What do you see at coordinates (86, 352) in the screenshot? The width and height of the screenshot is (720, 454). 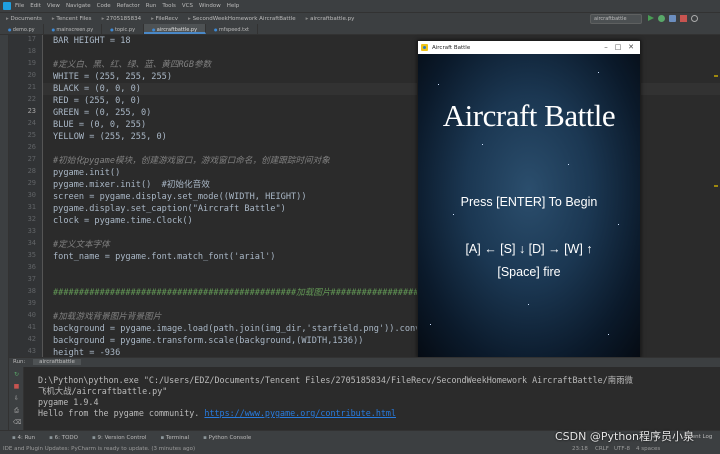 I see `code-line: height = -936` at bounding box center [86, 352].